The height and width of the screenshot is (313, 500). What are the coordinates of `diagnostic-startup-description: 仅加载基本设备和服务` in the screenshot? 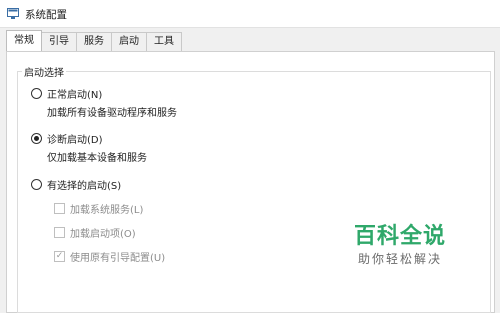 It's located at (97, 158).